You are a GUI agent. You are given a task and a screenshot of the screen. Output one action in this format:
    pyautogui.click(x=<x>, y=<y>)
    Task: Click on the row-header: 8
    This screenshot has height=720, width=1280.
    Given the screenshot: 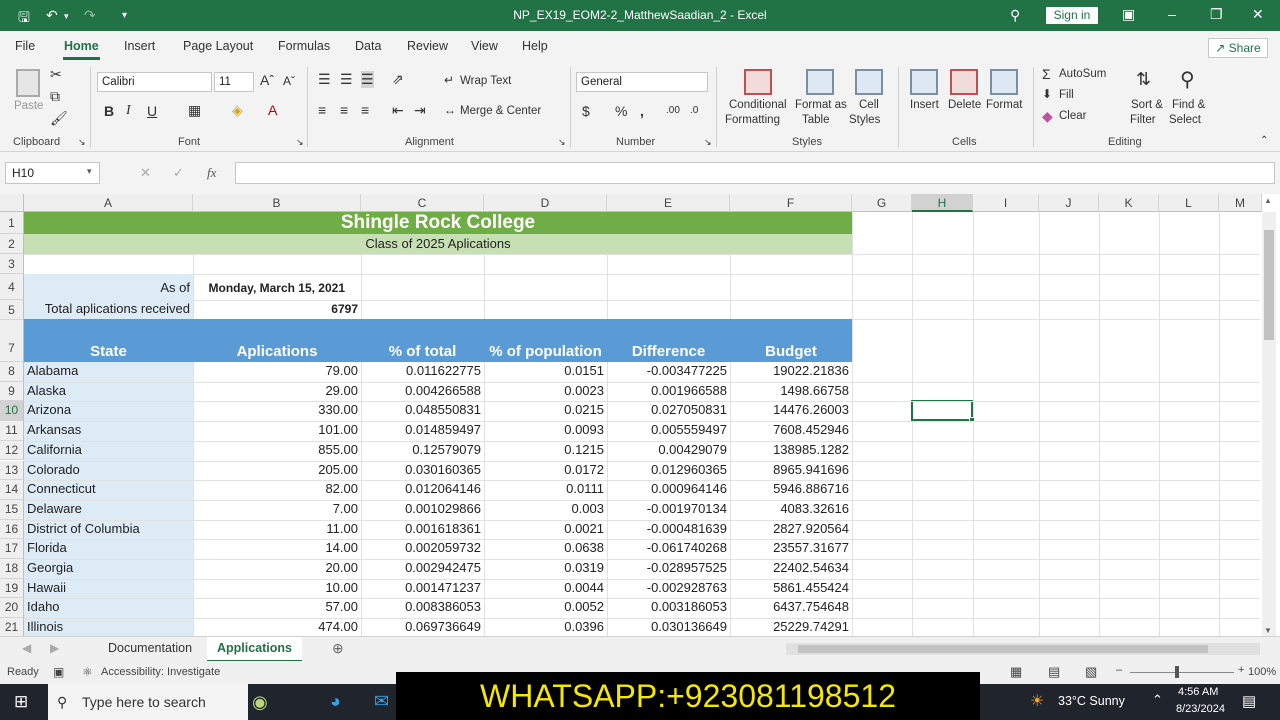 What is the action you would take?
    pyautogui.click(x=12, y=372)
    